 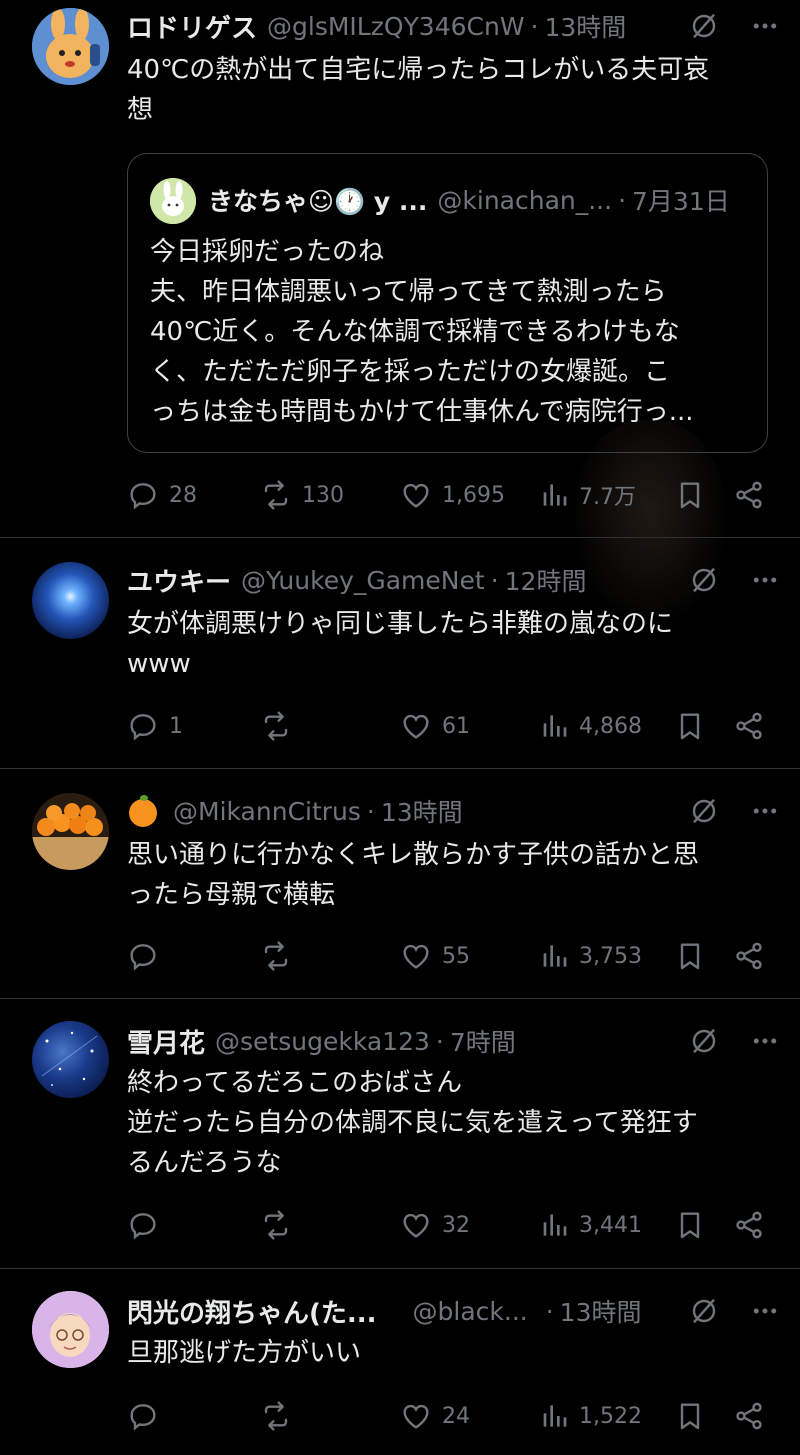 What do you see at coordinates (589, 1225) in the screenshot?
I see `views-button: 3,441` at bounding box center [589, 1225].